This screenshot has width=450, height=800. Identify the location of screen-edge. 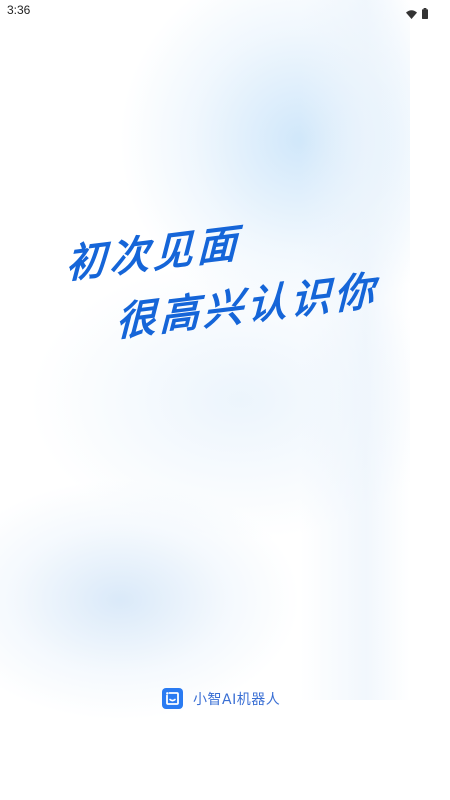
(430, 400).